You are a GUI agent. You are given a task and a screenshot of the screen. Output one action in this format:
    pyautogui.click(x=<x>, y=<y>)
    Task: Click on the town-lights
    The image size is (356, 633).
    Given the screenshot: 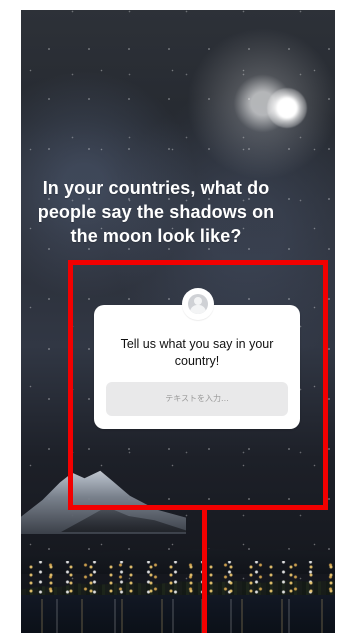 What is the action you would take?
    pyautogui.click(x=178, y=579)
    